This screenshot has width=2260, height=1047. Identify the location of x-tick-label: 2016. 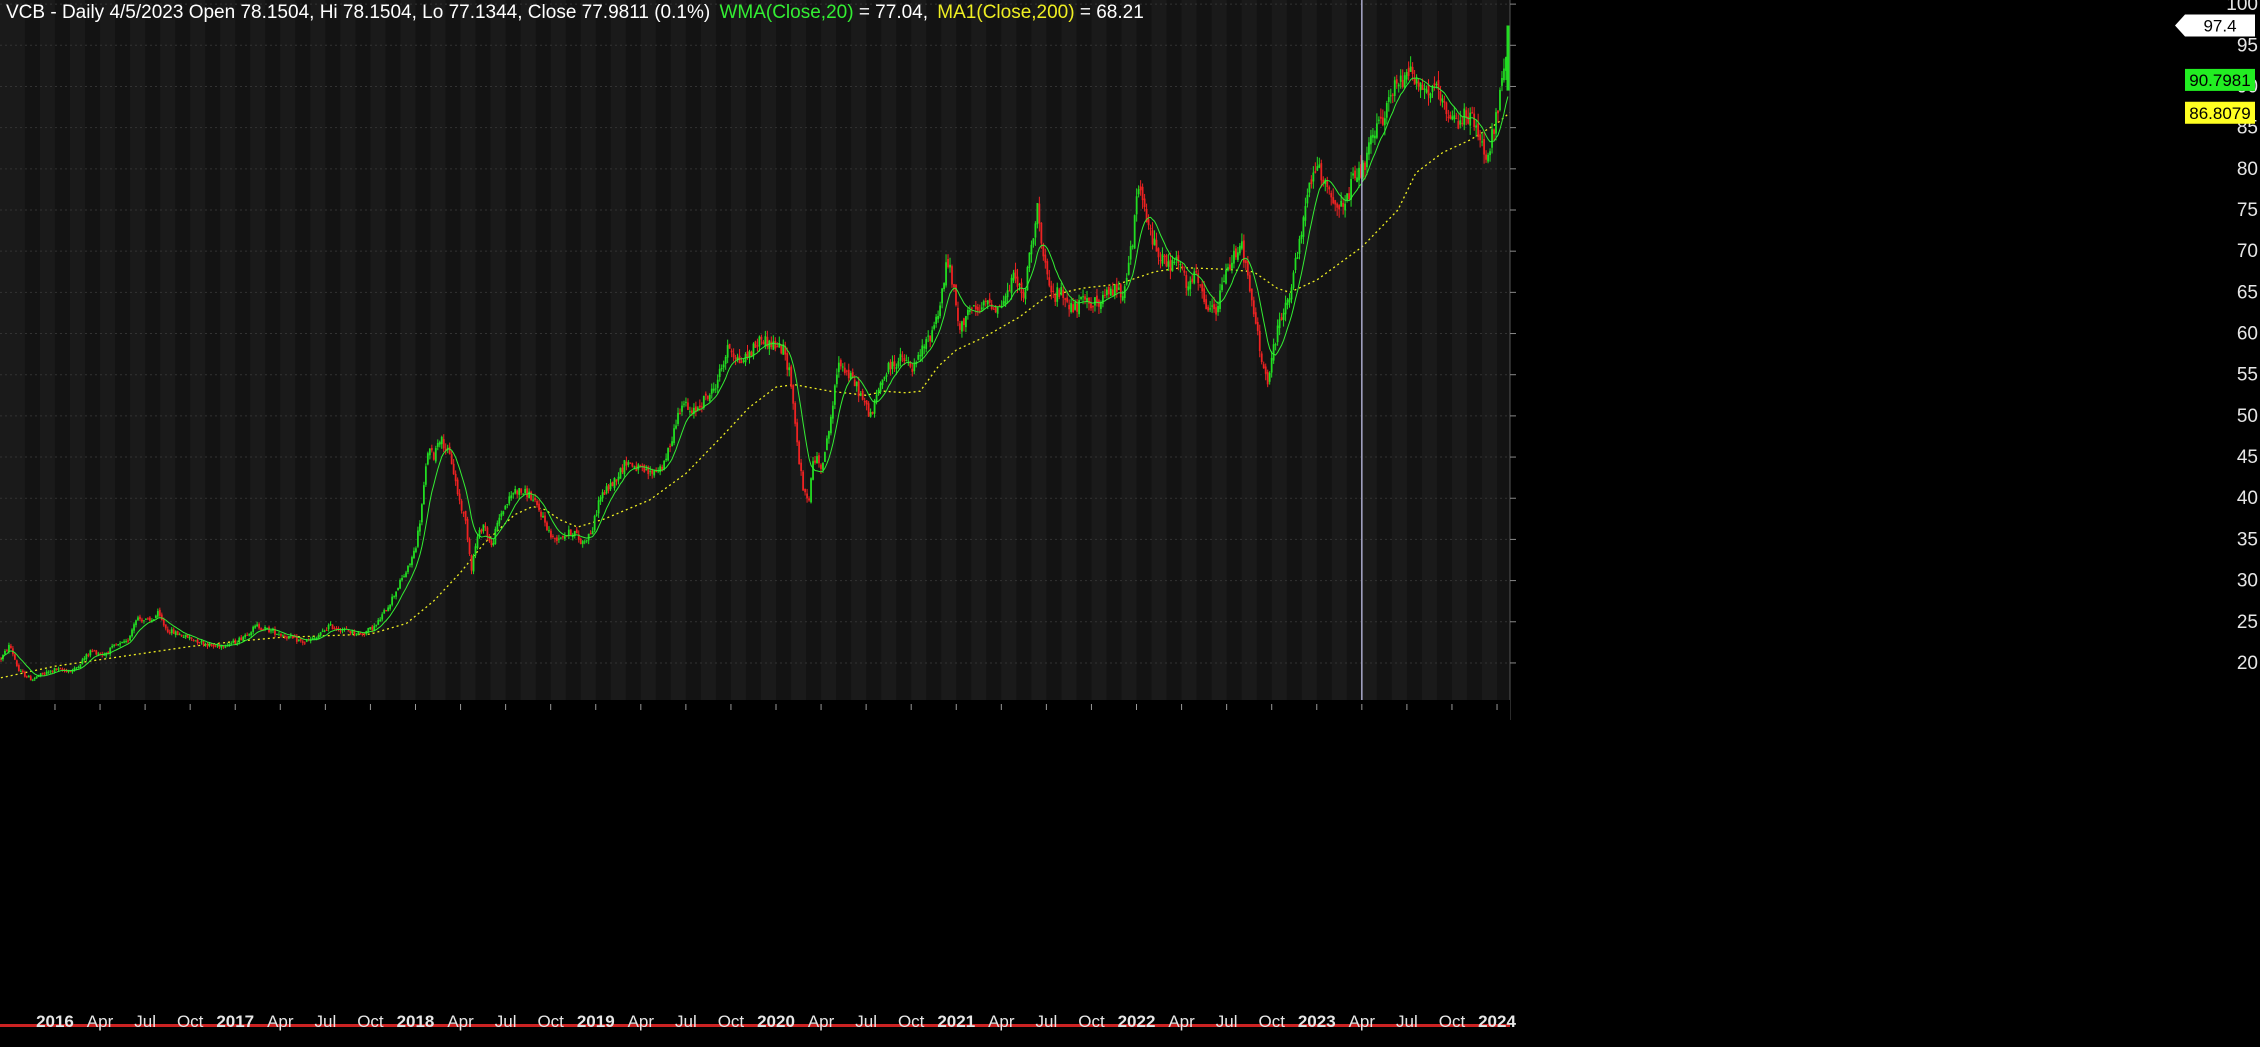
(55, 1021).